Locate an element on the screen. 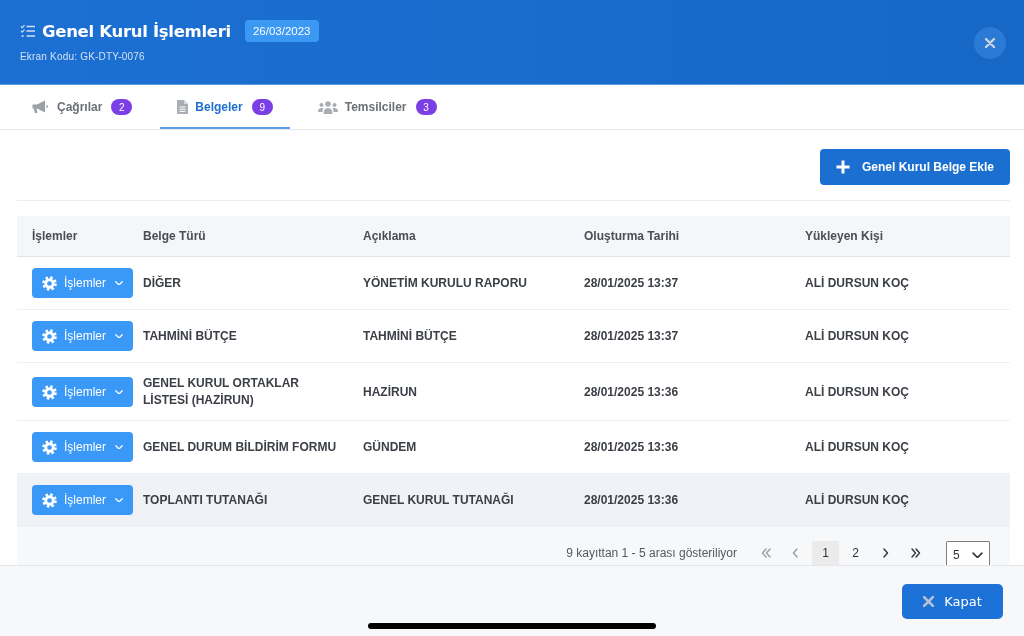  chevron-right-icon is located at coordinates (885, 553).